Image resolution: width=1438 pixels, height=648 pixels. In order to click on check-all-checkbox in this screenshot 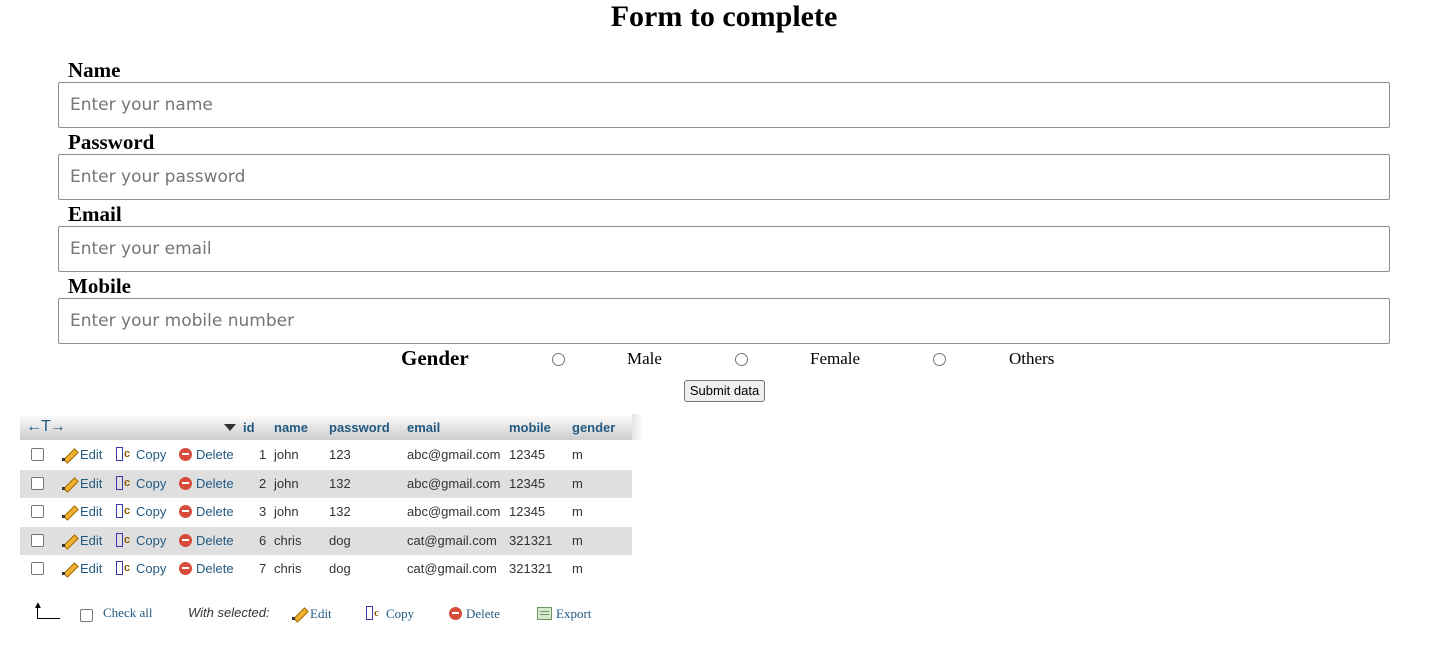, I will do `click(86, 615)`.